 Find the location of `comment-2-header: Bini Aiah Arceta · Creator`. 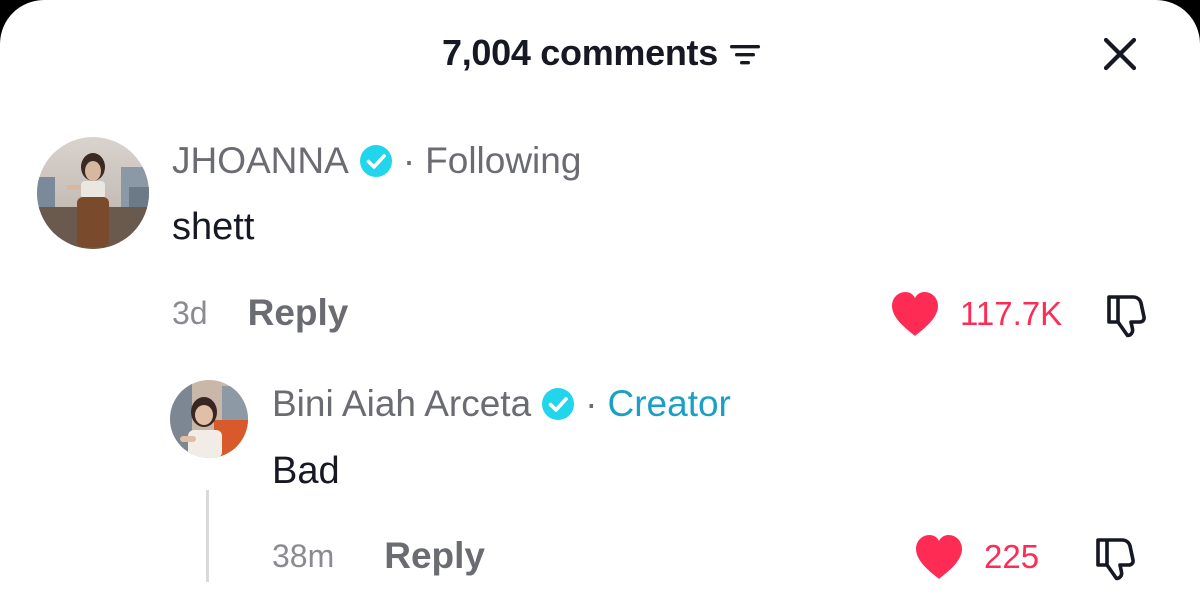

comment-2-header: Bini Aiah Arceta · Creator is located at coordinates (501, 404).